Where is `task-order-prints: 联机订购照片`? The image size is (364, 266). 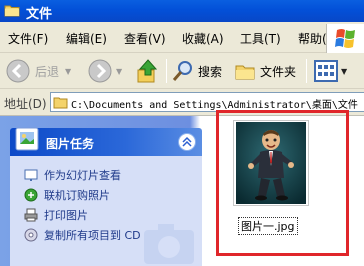
task-order-prints: 联机订购照片 is located at coordinates (67, 195).